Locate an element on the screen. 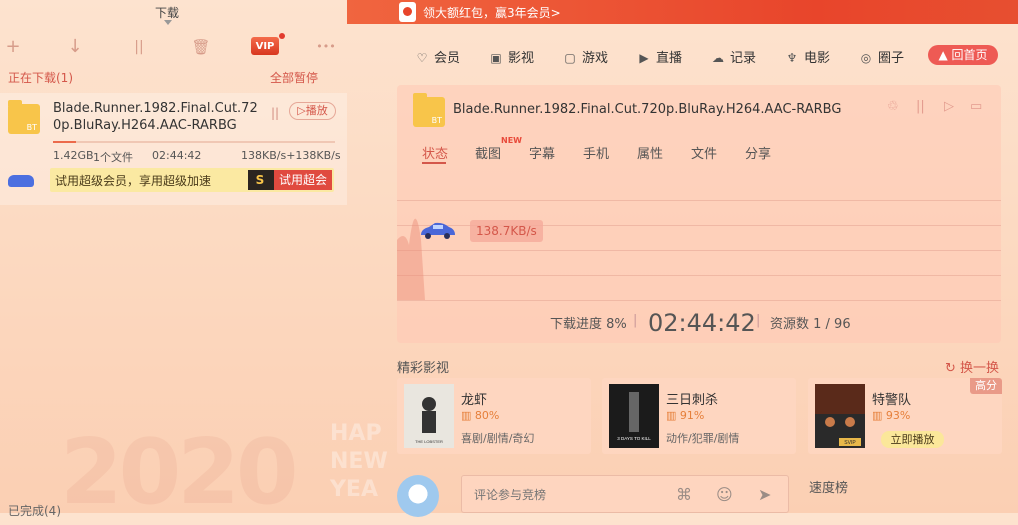  new-year-decoration: 2020 is located at coordinates (179, 472).